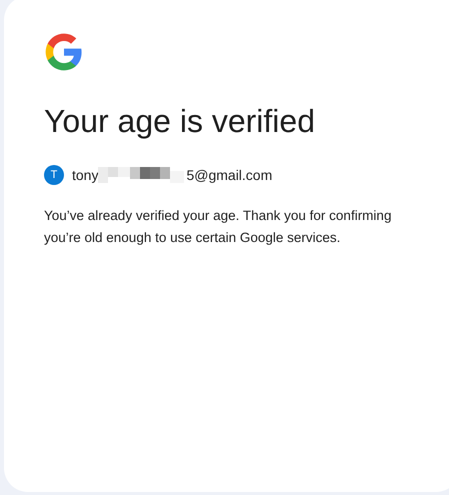 This screenshot has width=449, height=495. What do you see at coordinates (85, 175) in the screenshot?
I see `email-text: tony` at bounding box center [85, 175].